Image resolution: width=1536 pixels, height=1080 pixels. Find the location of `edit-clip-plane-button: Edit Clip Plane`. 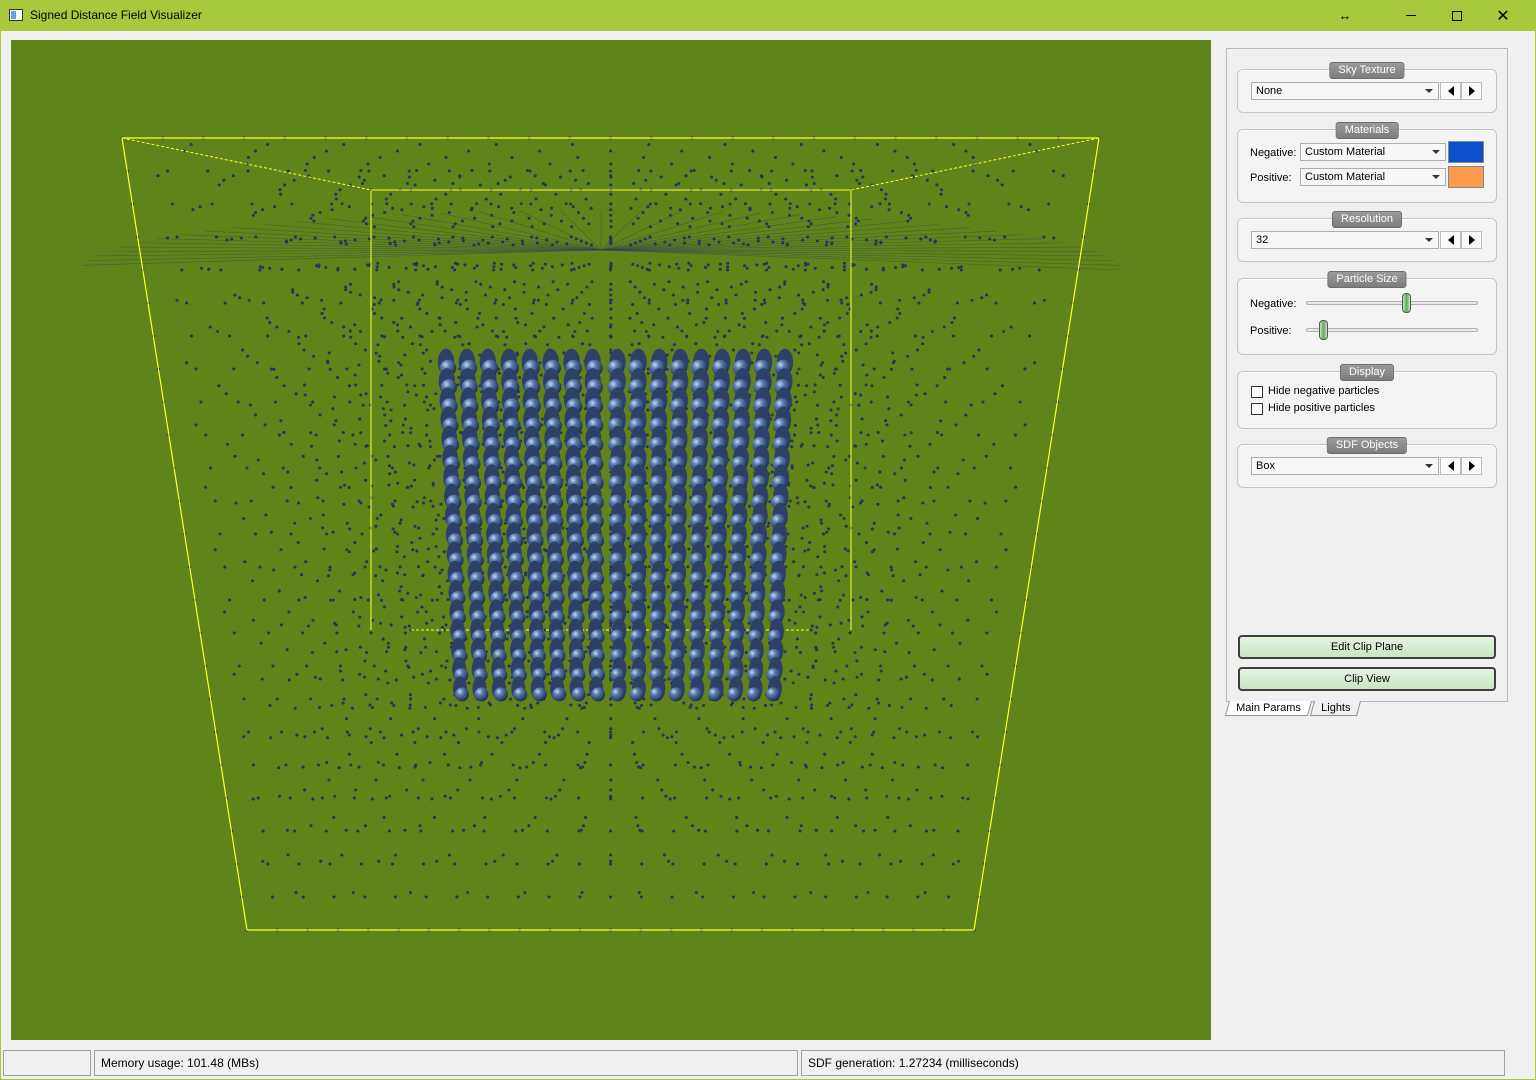

edit-clip-plane-button: Edit Clip Plane is located at coordinates (1367, 647).